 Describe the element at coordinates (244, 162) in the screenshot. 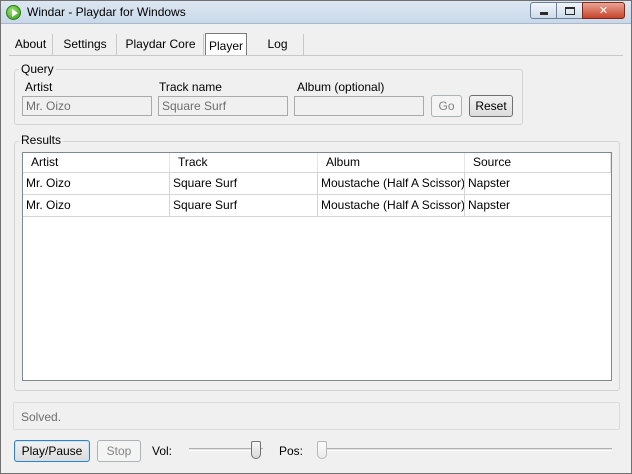

I see `column-header-track: Track` at that location.